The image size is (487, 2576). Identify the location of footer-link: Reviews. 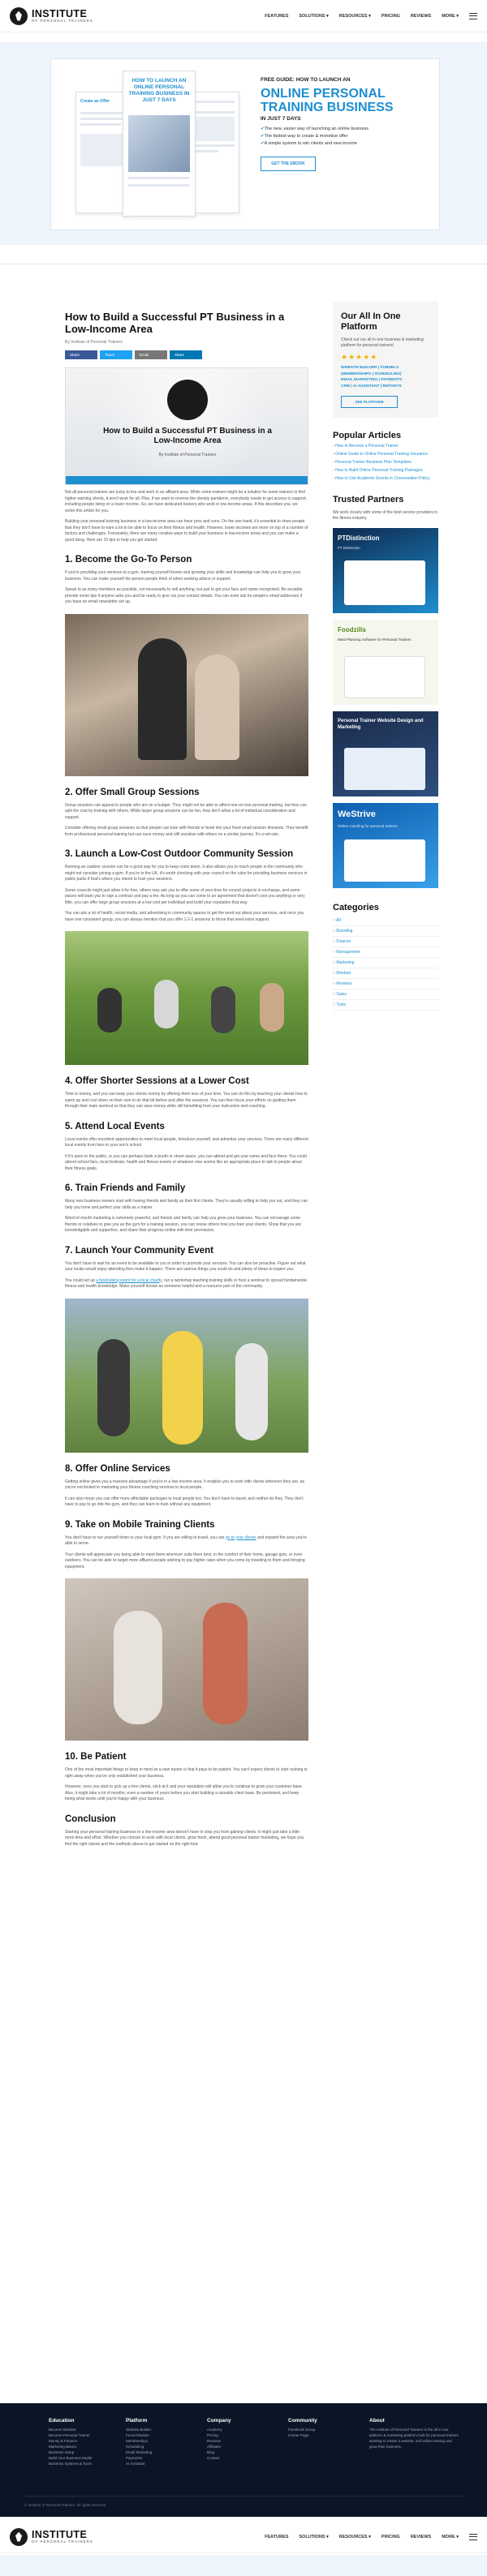
(243, 2441).